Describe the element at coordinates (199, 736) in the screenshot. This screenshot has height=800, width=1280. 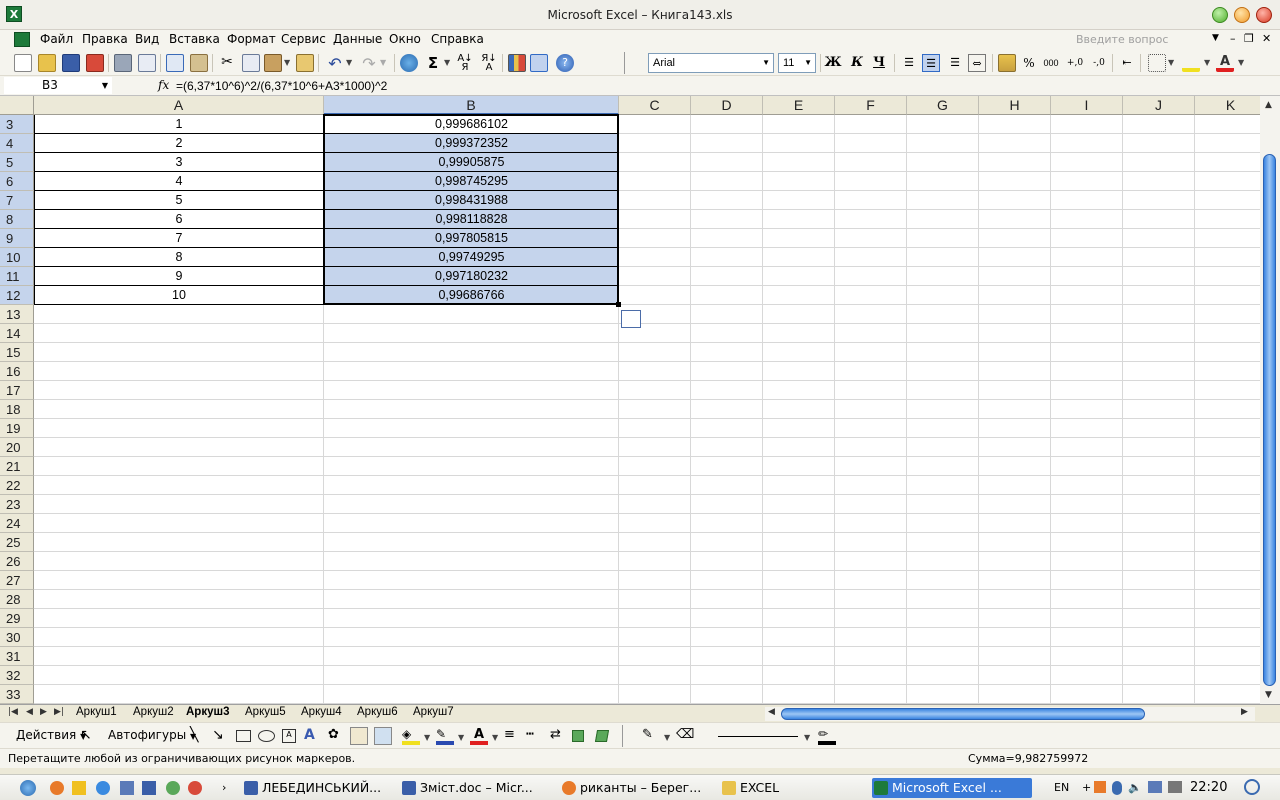
I see `line-icon: ╲` at that location.